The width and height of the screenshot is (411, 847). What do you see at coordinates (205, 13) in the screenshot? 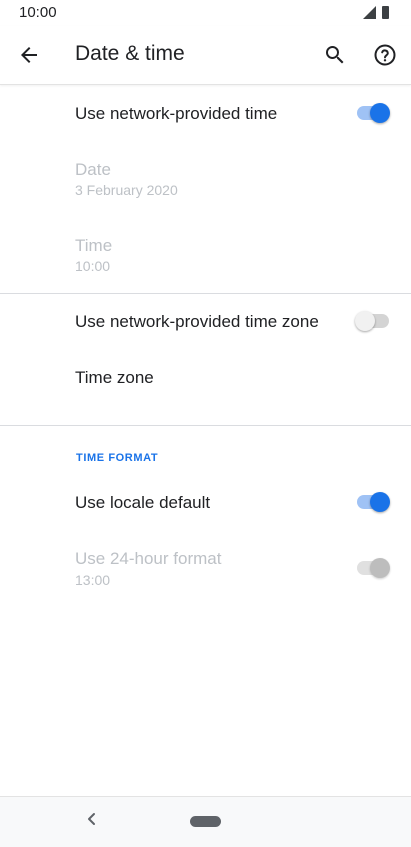
I see `status-bar: 10:00` at bounding box center [205, 13].